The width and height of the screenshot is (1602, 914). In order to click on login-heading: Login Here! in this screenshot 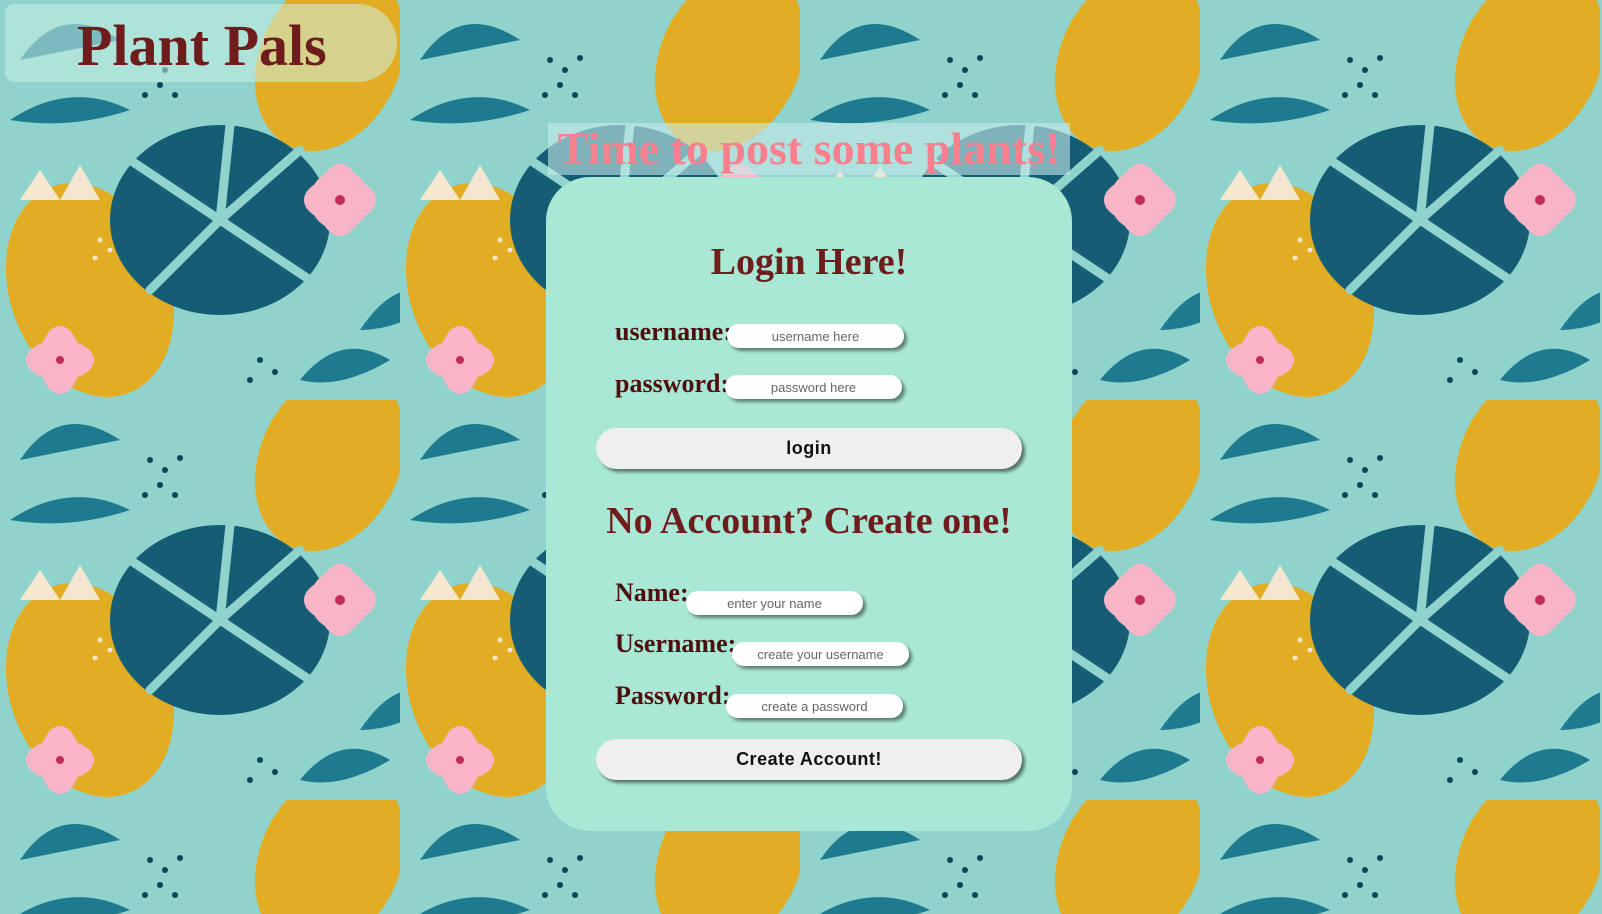, I will do `click(809, 262)`.